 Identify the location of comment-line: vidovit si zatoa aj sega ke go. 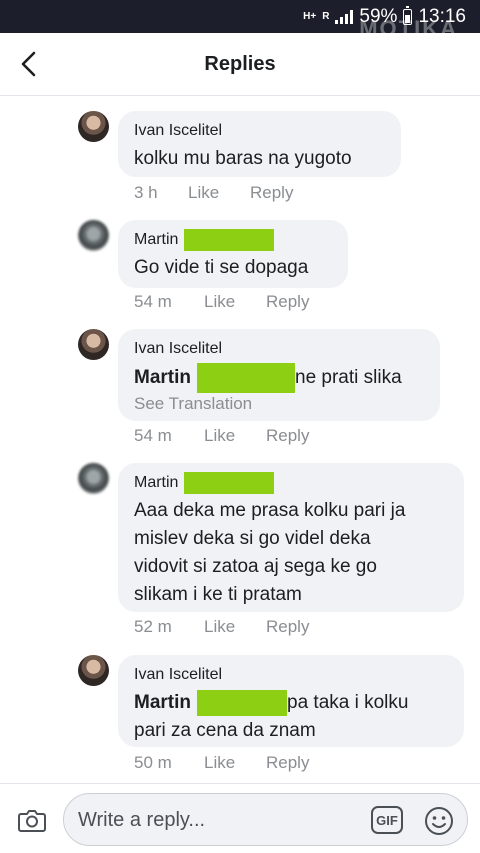
(255, 566).